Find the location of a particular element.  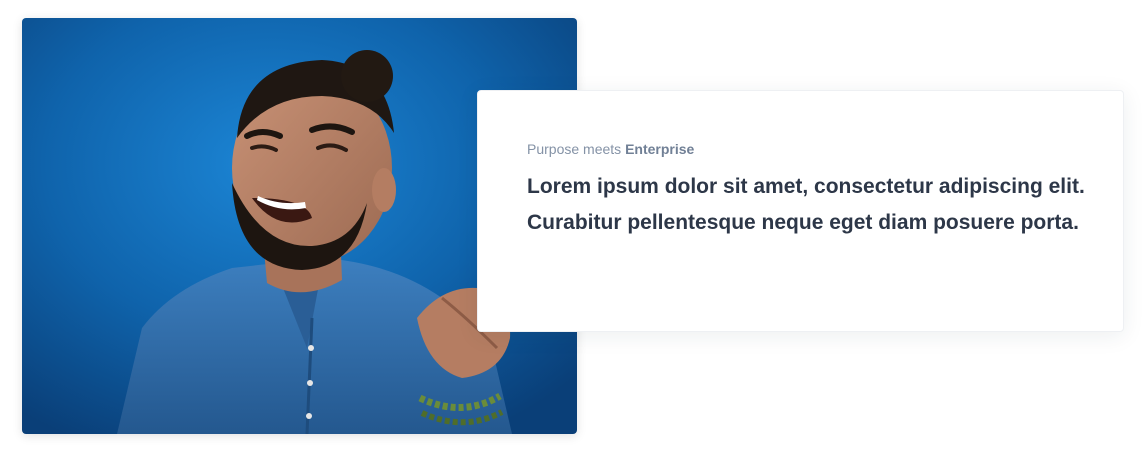

eyebrow-text: Purpose meets Enterprise is located at coordinates (610, 149).